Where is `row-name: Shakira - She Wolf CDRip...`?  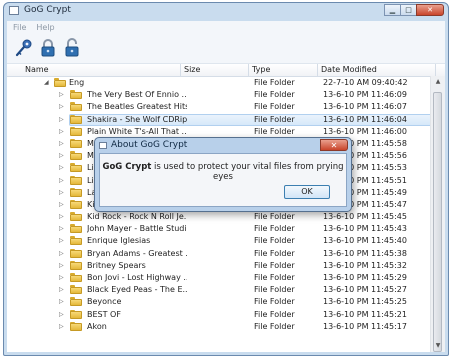
row-name: Shakira - She Wolf CDRip... is located at coordinates (137, 119).